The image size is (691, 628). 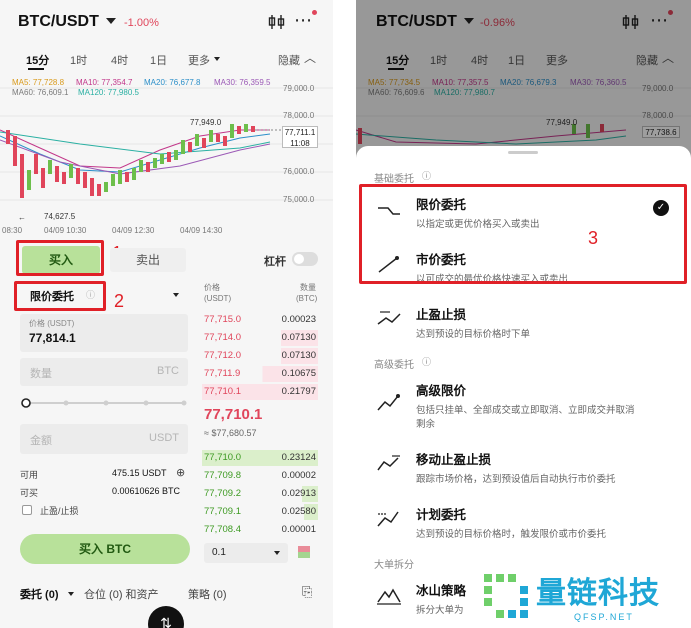 What do you see at coordinates (299, 88) in the screenshot?
I see `axis-price-1: 79,000.0` at bounding box center [299, 88].